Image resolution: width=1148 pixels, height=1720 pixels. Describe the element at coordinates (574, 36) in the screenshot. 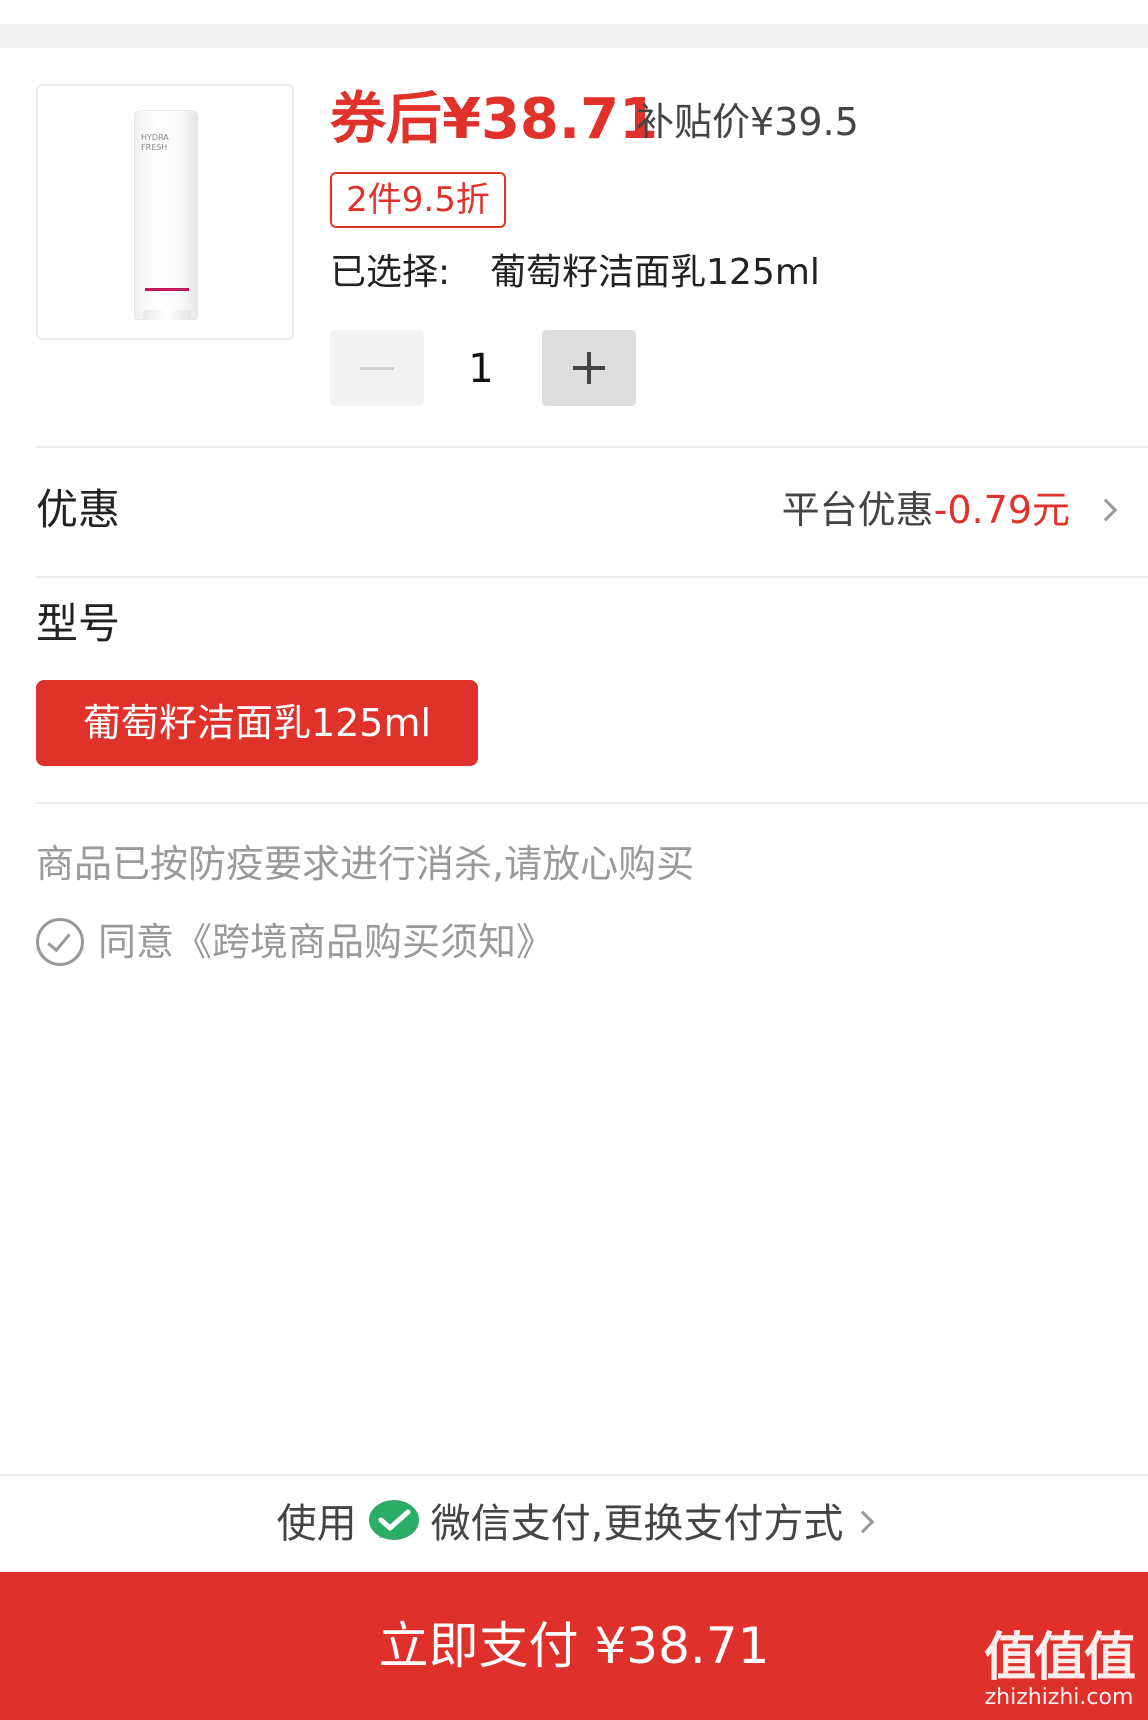

I see `top-divider` at that location.